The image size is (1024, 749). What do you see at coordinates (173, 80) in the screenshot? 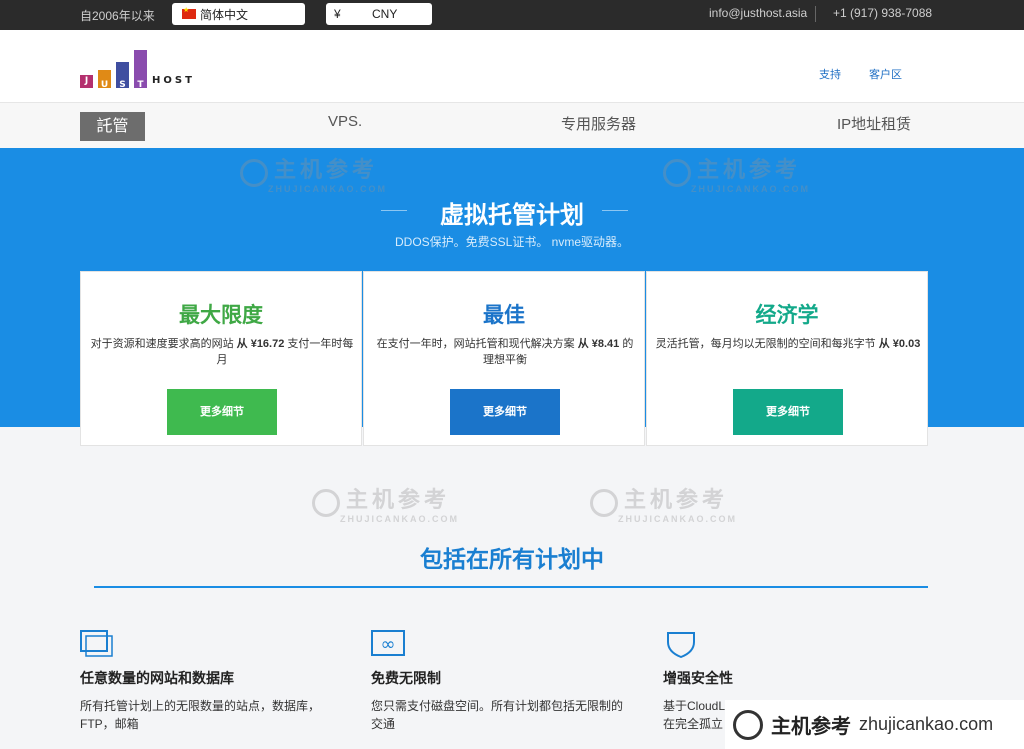
I see `logo-host: HOST` at bounding box center [173, 80].